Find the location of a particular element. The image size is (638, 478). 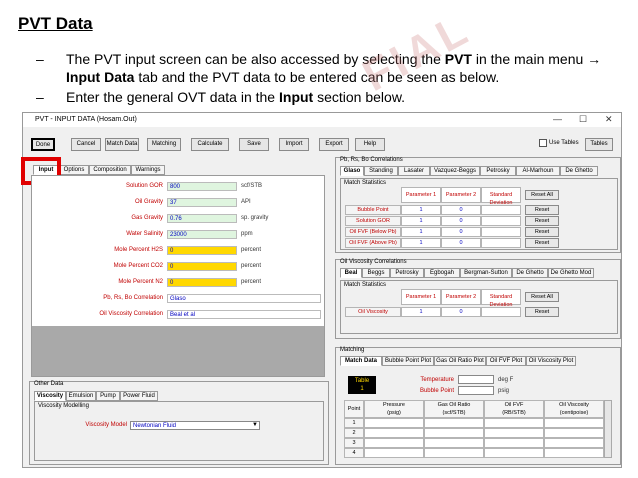

tab-gas-oil-ratio-plot: Gas Oil Ratio Plot is located at coordinates (460, 361).